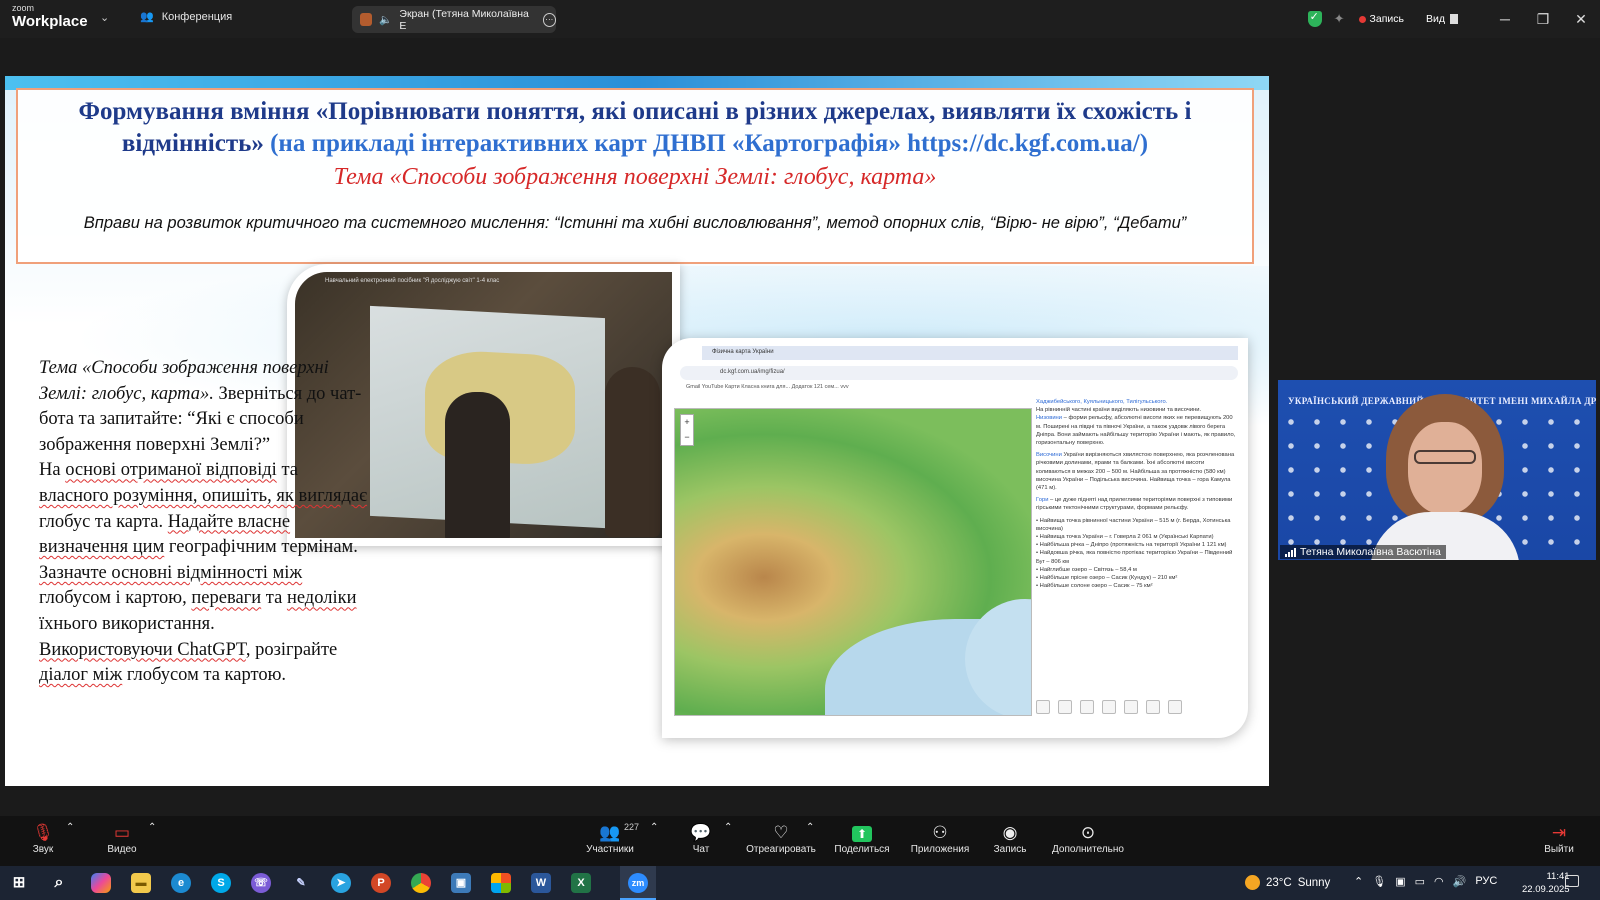  Describe the element at coordinates (204, 675) in the screenshot. I see `task-3b: глобусом та картою.` at that location.